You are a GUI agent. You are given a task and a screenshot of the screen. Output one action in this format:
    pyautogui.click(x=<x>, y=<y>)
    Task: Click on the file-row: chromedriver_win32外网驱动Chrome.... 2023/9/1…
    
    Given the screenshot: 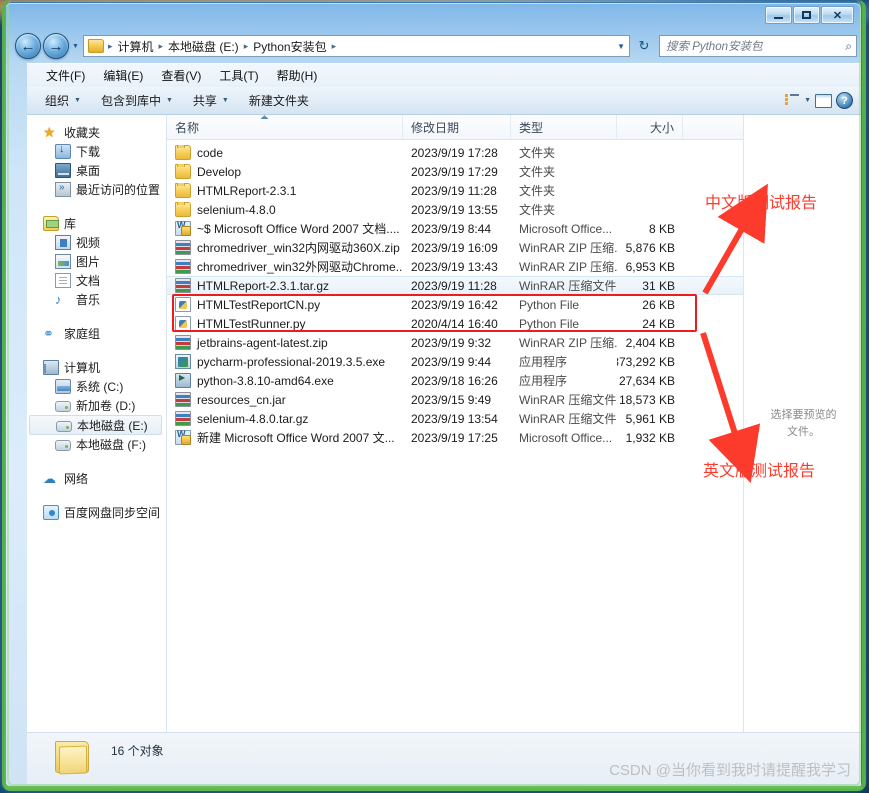 What is the action you would take?
    pyautogui.click(x=455, y=266)
    